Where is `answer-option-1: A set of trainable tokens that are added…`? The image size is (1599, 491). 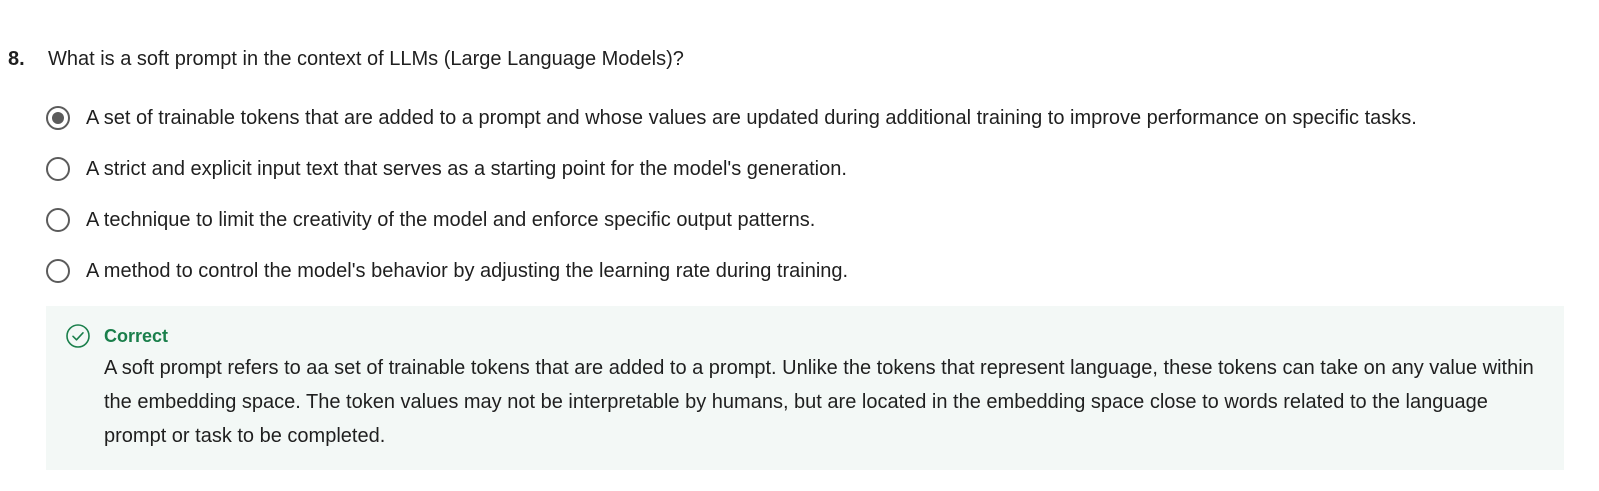
answer-option-1: A set of trainable tokens that are added… is located at coordinates (816, 118).